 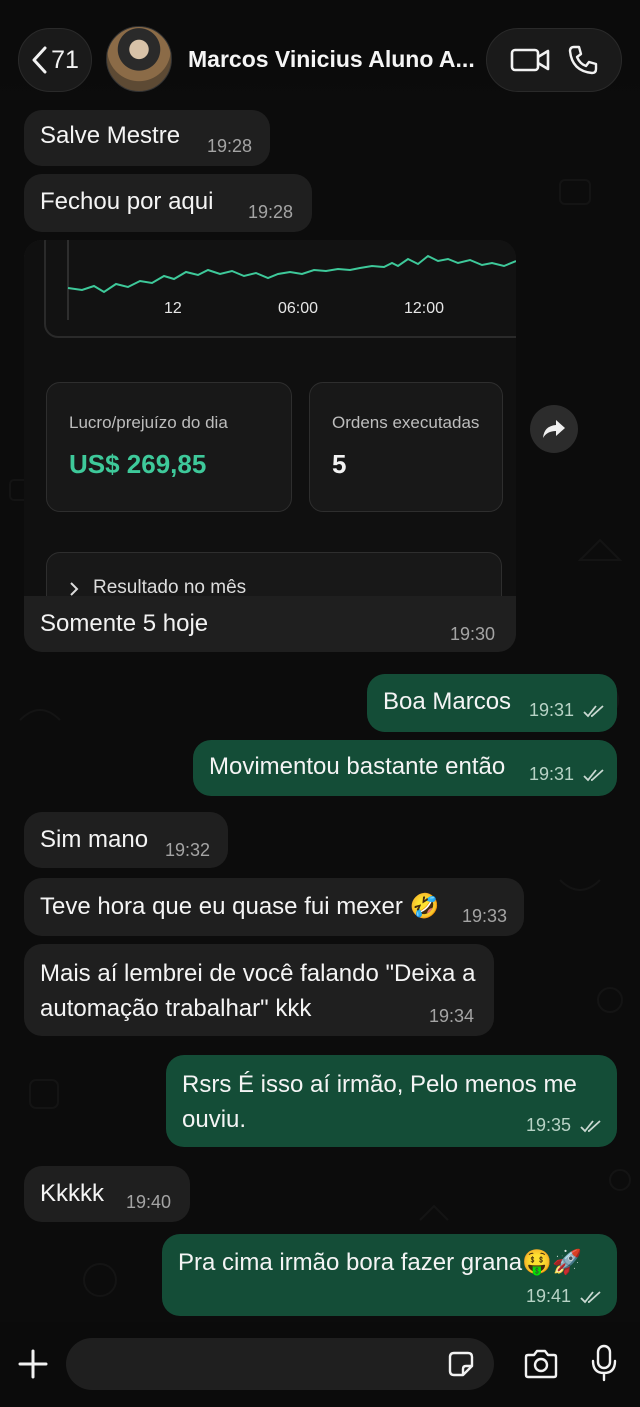 I want to click on message-incoming: Fechou por aqui 19:28, so click(x=168, y=203).